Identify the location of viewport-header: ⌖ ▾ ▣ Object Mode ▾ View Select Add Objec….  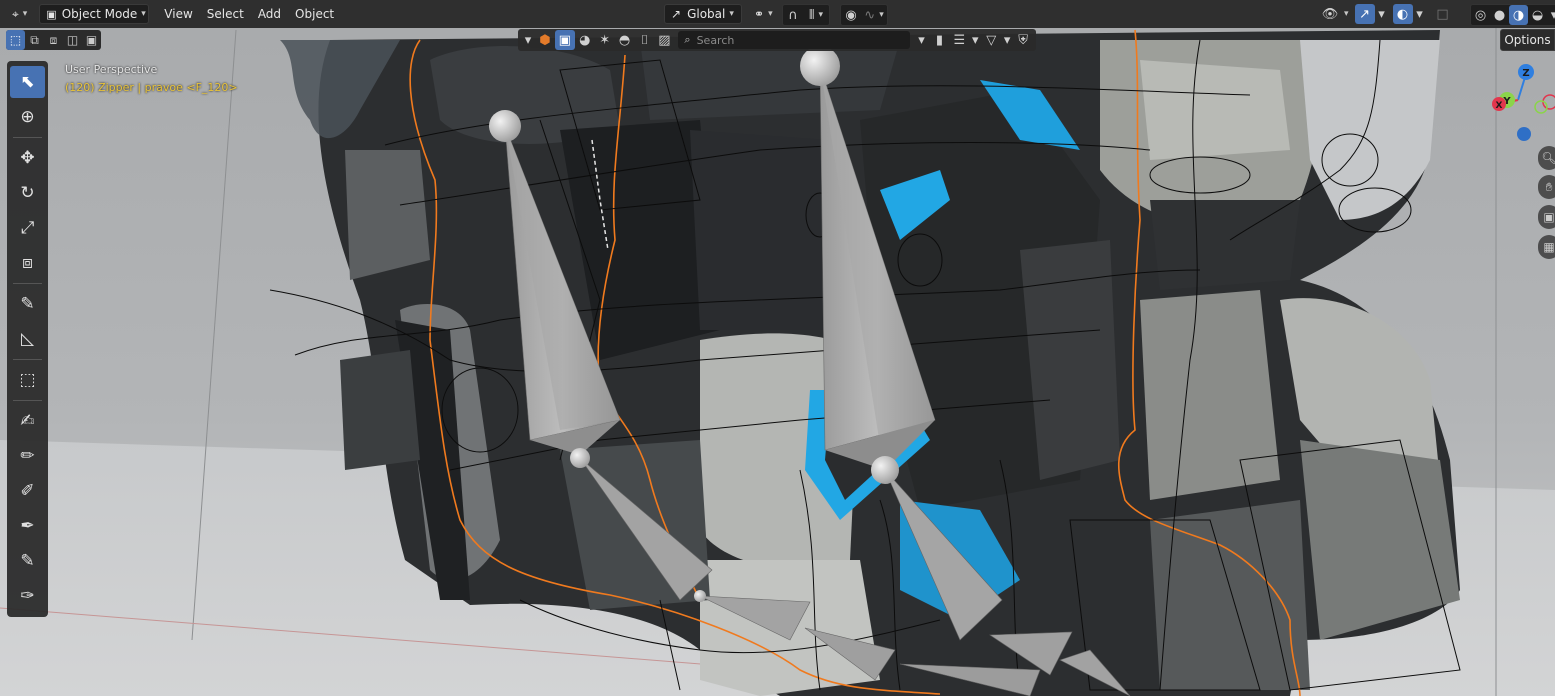
(777, 14).